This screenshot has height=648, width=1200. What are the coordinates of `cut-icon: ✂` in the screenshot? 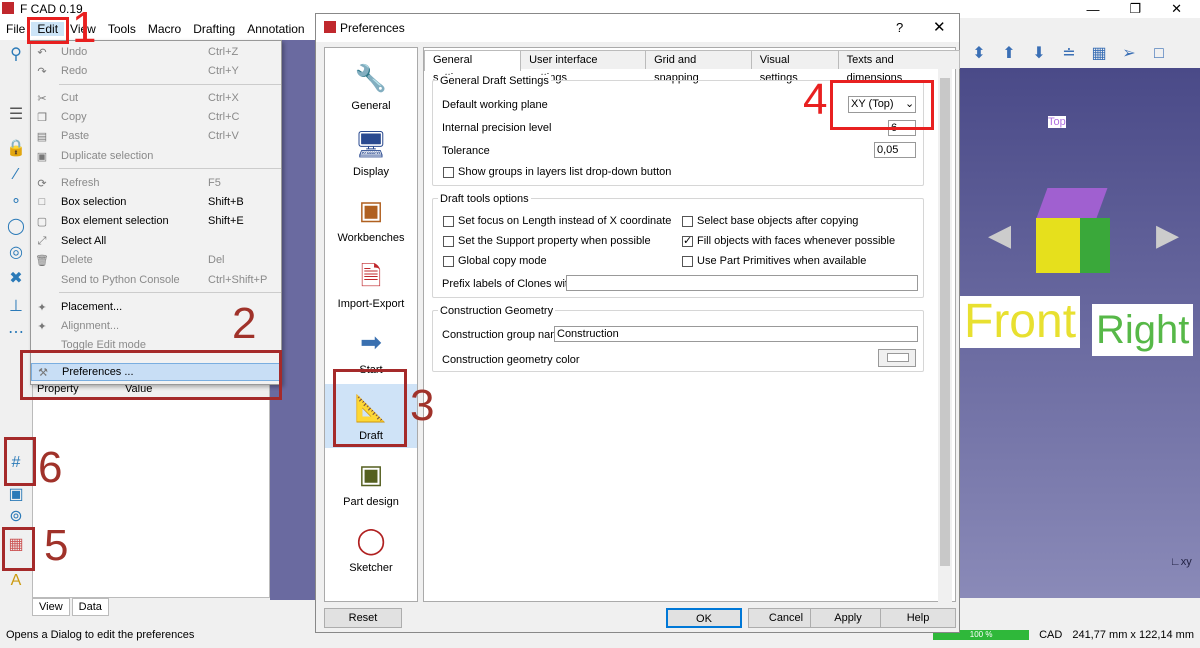 It's located at (42, 98).